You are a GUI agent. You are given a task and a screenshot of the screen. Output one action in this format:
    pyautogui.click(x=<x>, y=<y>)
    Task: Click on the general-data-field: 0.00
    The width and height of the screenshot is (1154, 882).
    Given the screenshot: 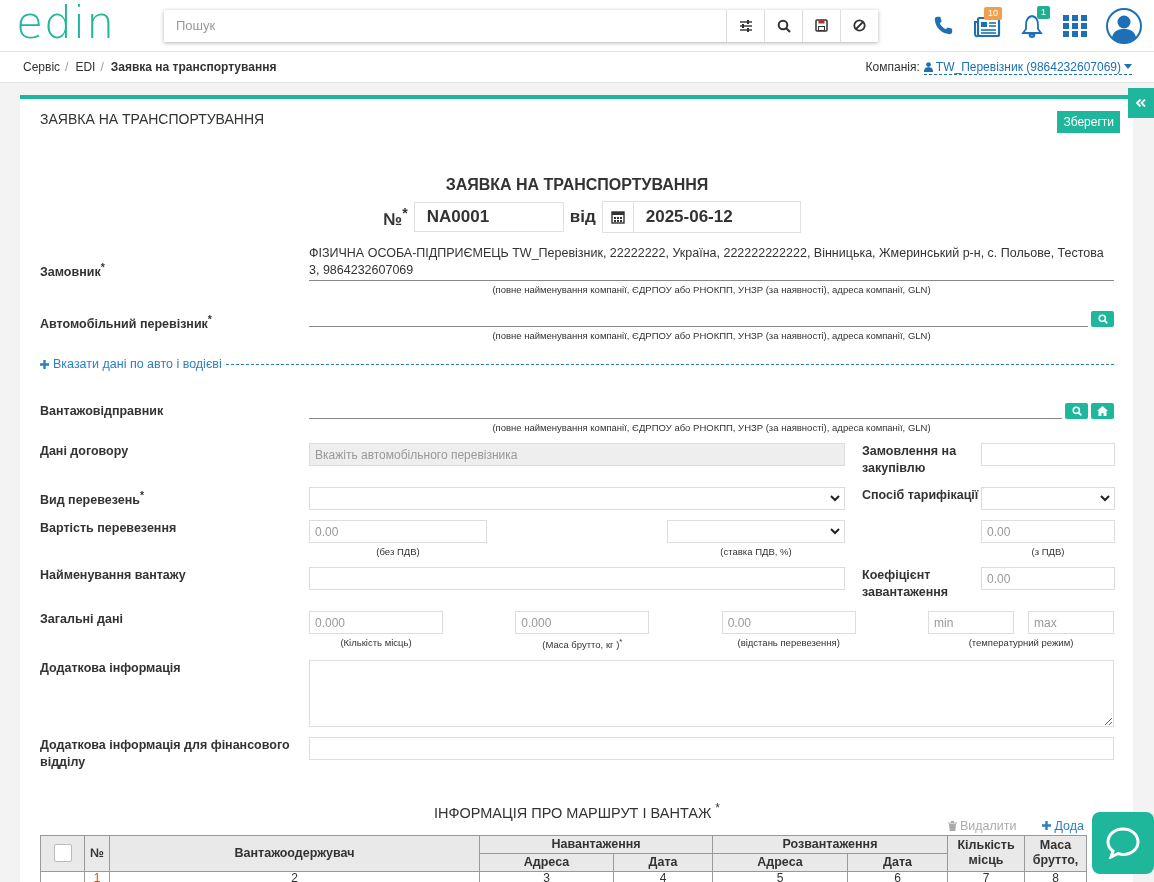 What is the action you would take?
    pyautogui.click(x=788, y=622)
    